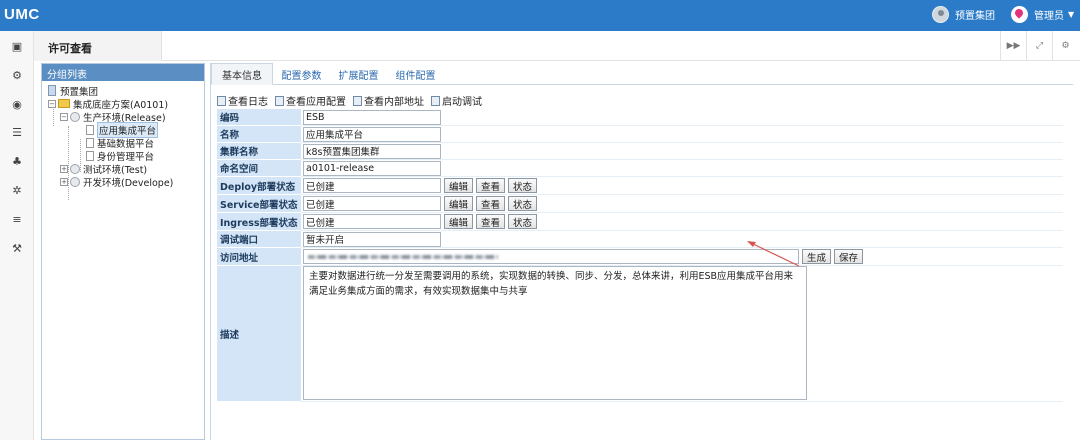  I want to click on group-switcher: 预置集团, so click(963, 14).